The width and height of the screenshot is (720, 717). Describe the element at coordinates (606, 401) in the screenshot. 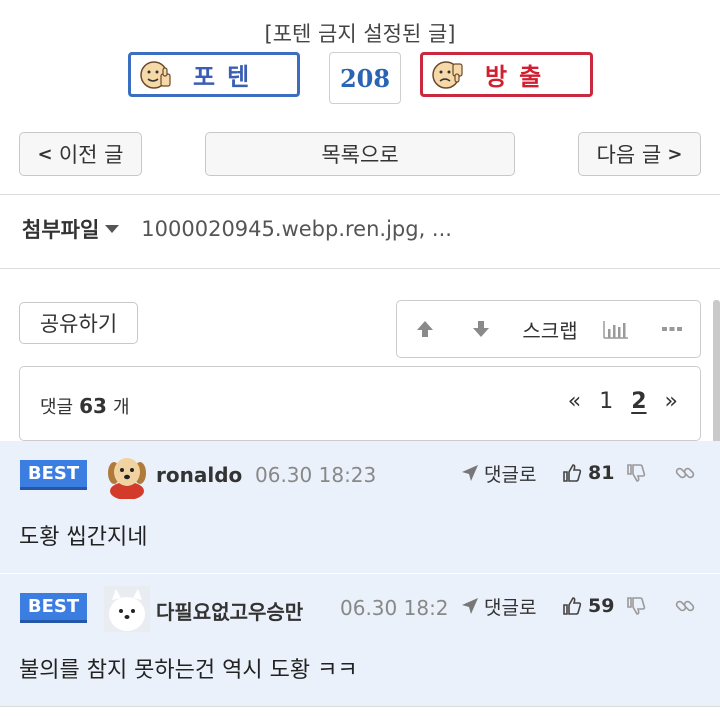

I see `page-link-1: 1` at that location.